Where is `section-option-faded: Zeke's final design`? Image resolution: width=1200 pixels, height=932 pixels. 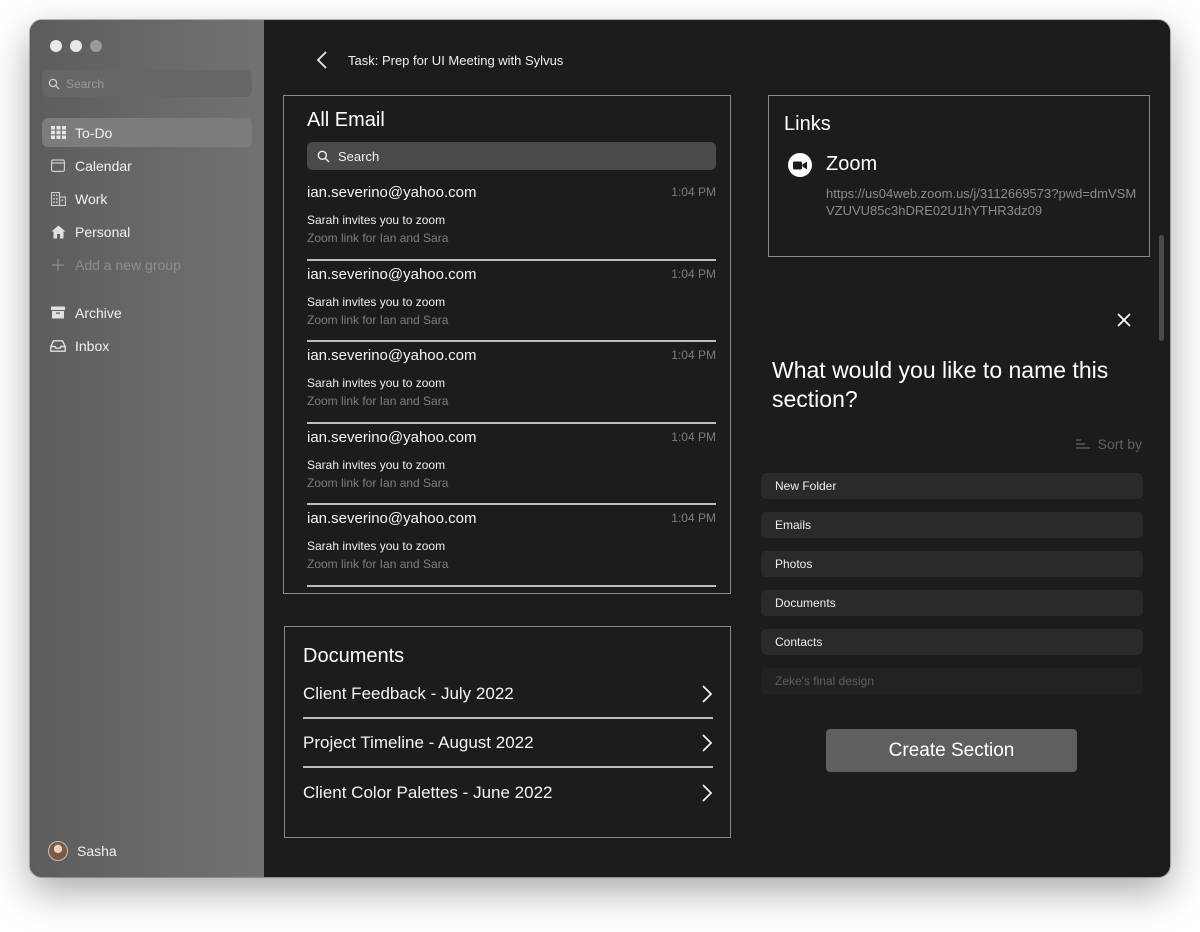 section-option-faded: Zeke's final design is located at coordinates (952, 681).